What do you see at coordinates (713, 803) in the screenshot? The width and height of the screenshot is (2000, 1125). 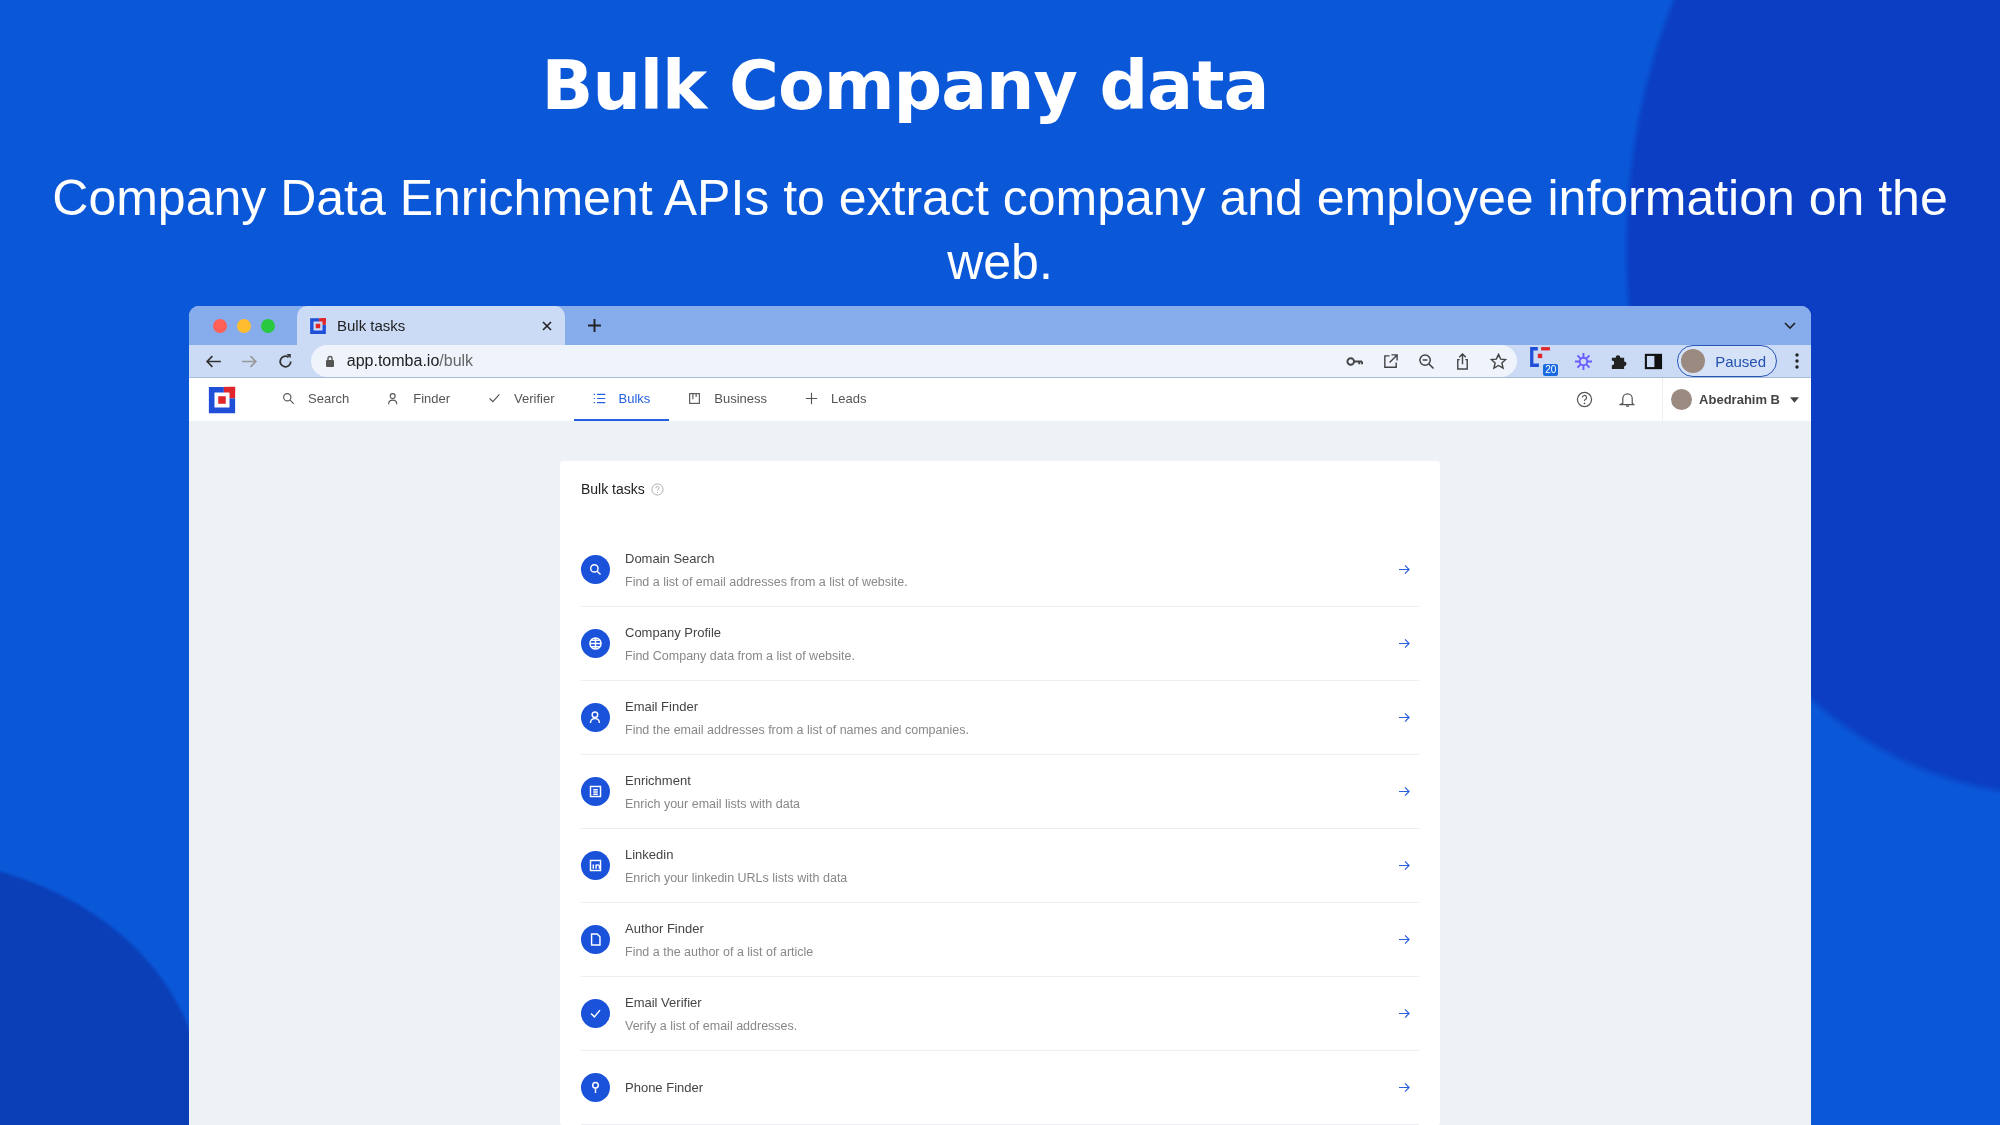 I see `task-description: Enrich your email lists with data` at bounding box center [713, 803].